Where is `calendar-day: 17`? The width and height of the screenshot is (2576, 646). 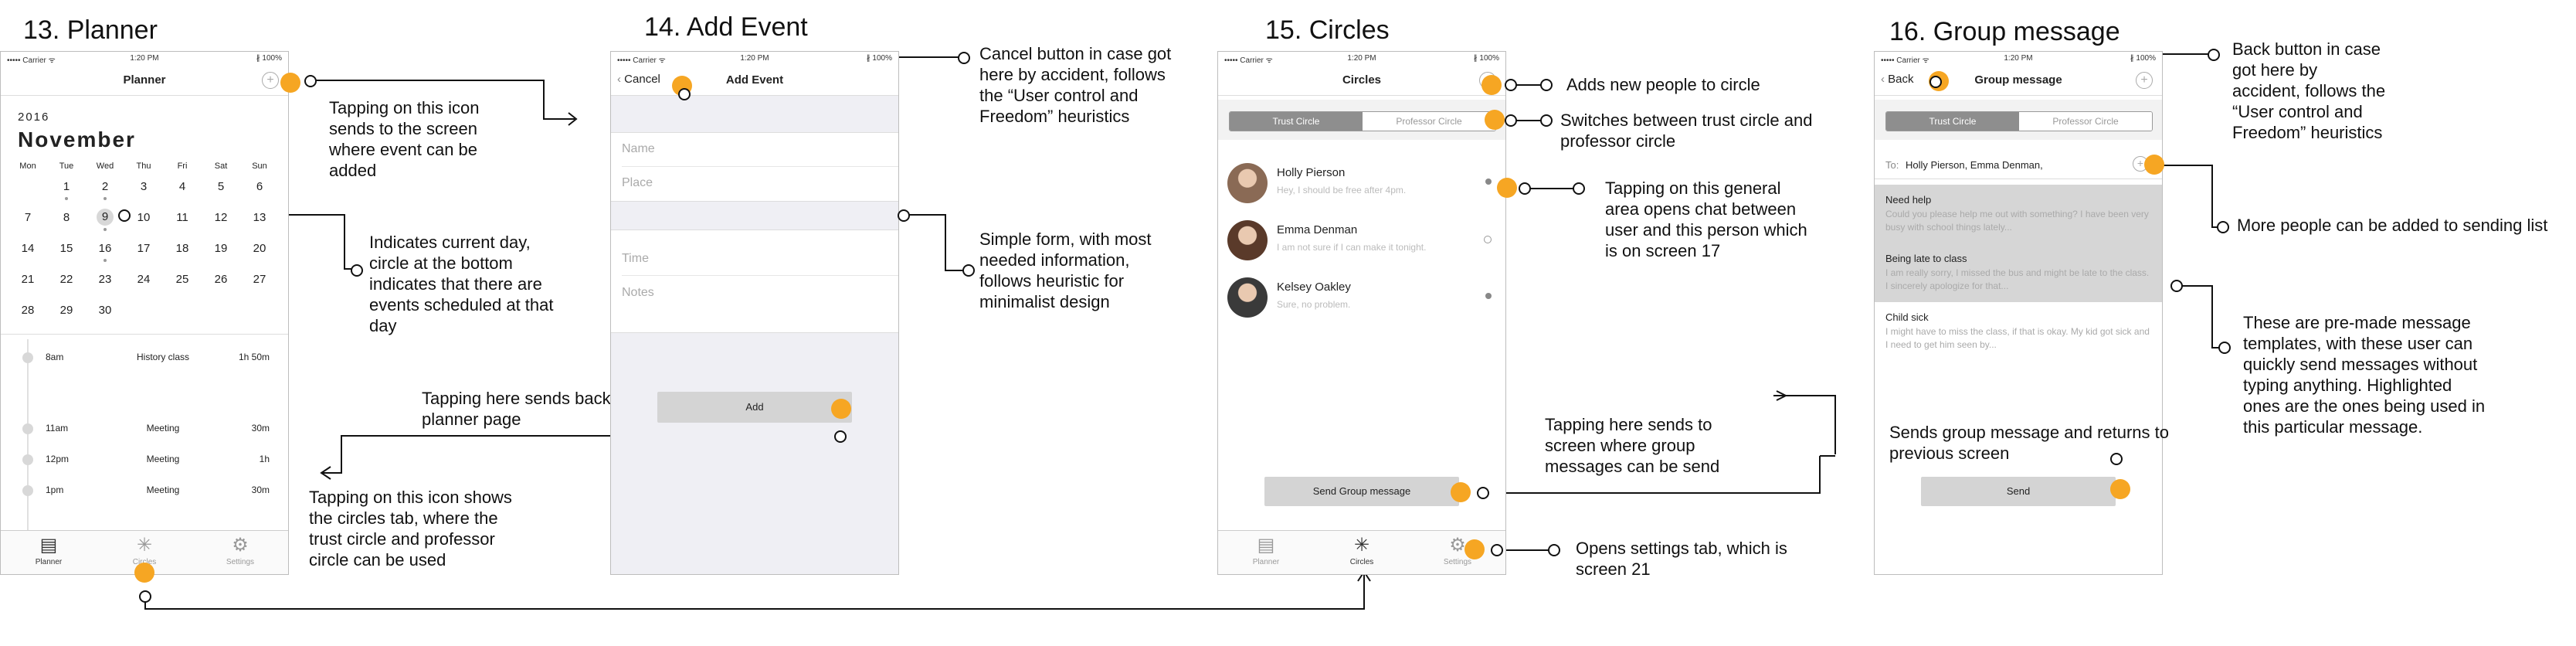
calendar-day: 17 is located at coordinates (143, 249).